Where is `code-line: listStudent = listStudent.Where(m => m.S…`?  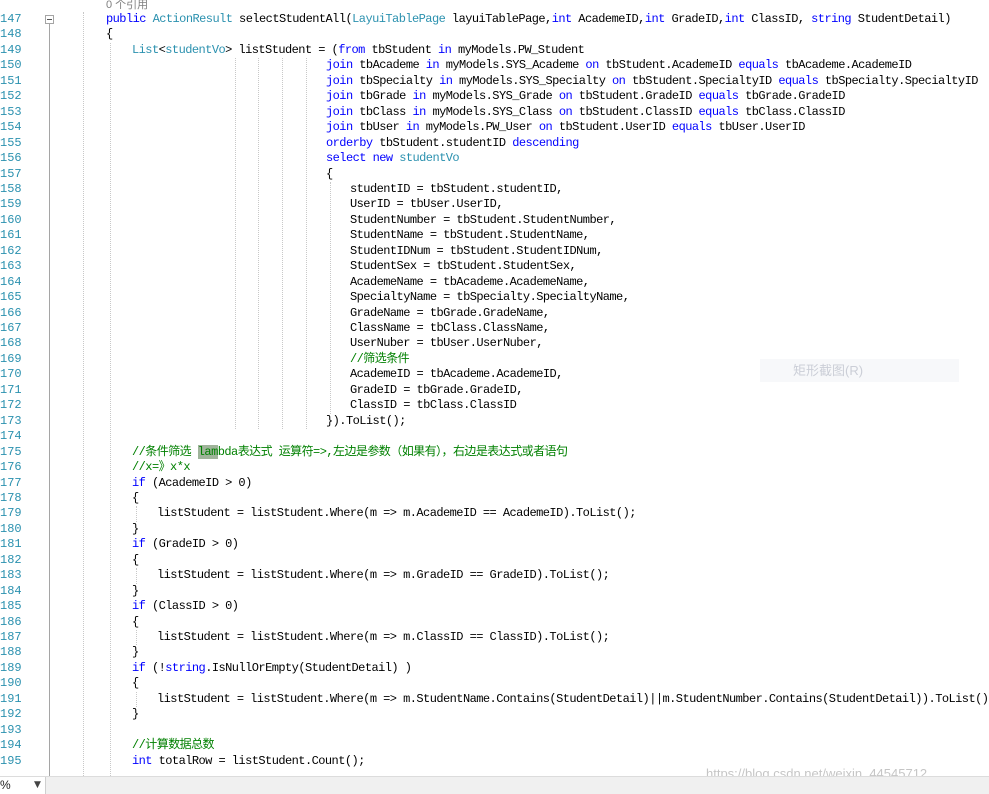 code-line: listStudent = listStudent.Where(m => m.S… is located at coordinates (573, 699).